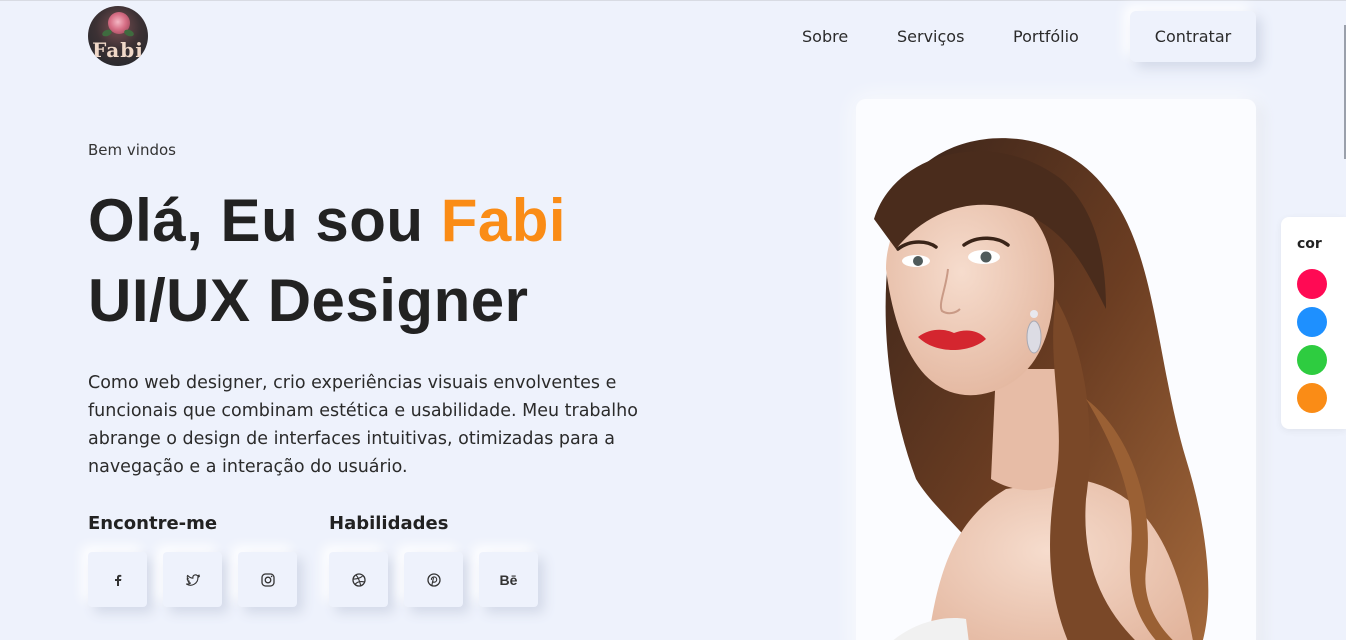 This screenshot has width=1346, height=640. I want to click on hero-name: Fabi, so click(503, 220).